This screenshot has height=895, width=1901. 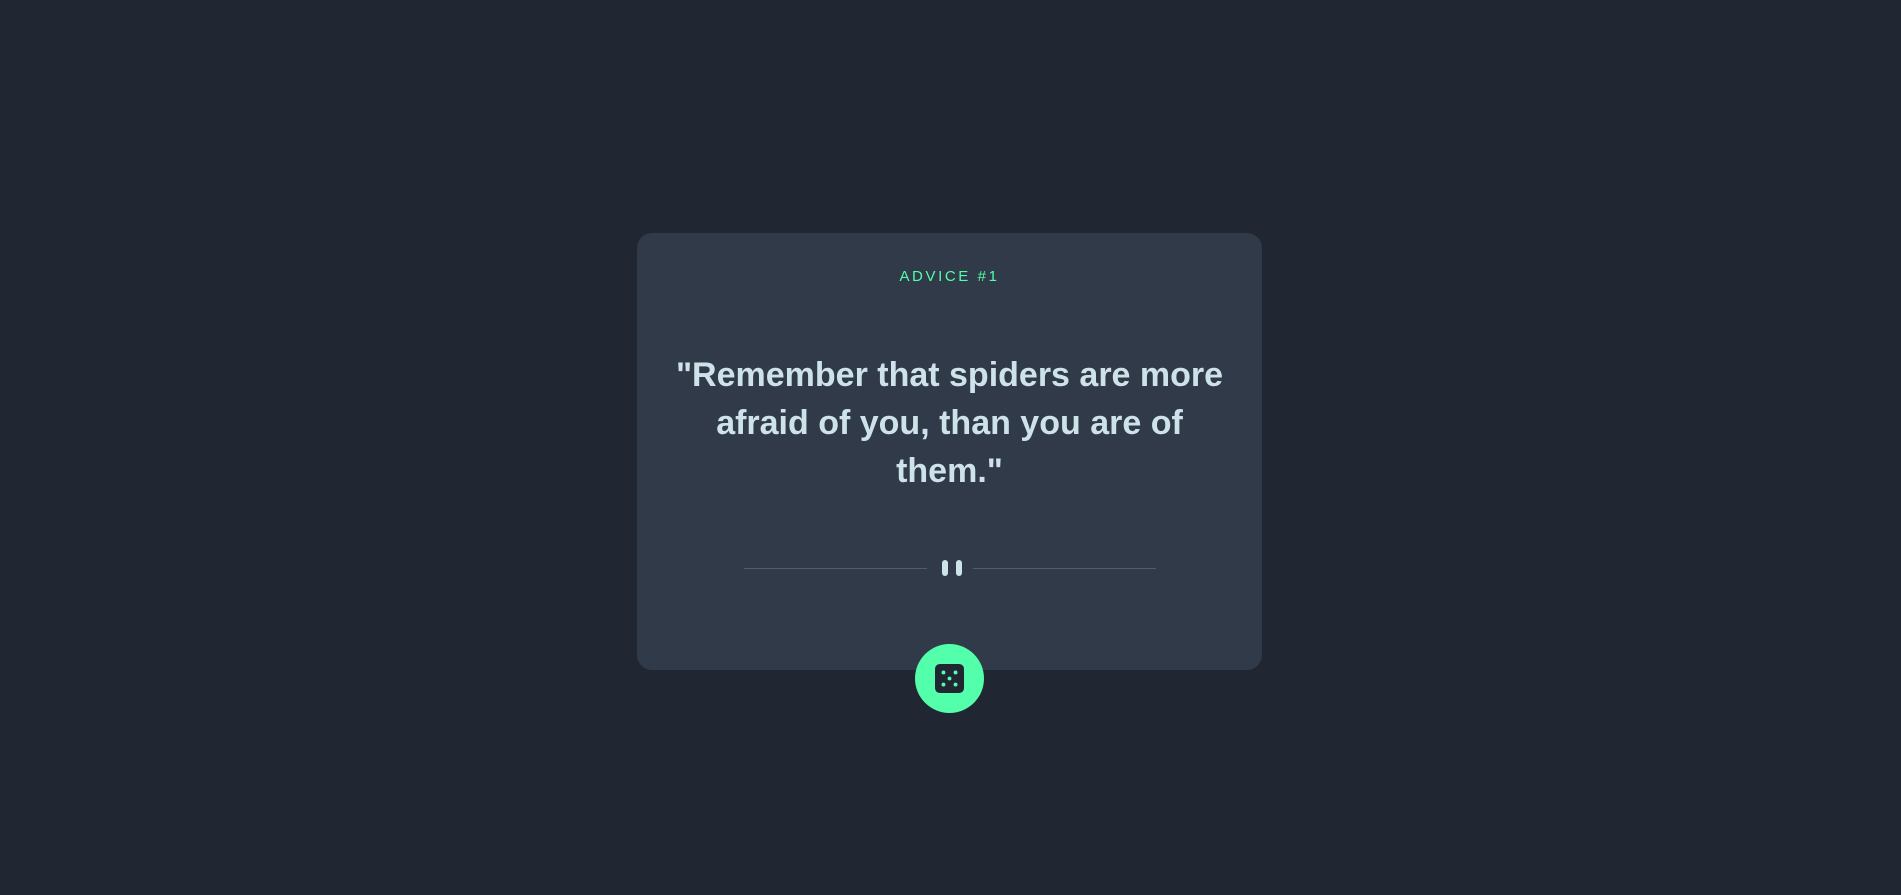 What do you see at coordinates (1064, 568) in the screenshot?
I see `divider-line-right` at bounding box center [1064, 568].